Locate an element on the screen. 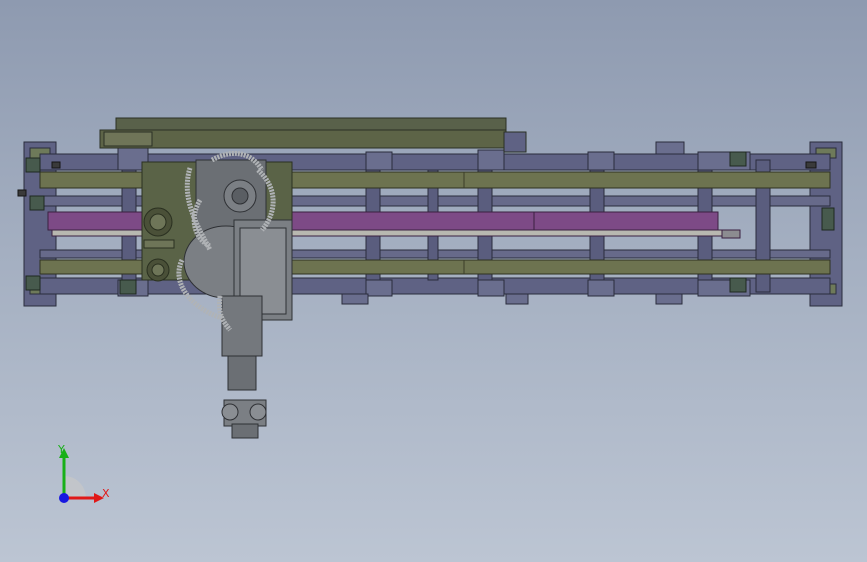 This screenshot has width=867, height=562. triad-y-label: Y is located at coordinates (61, 449).